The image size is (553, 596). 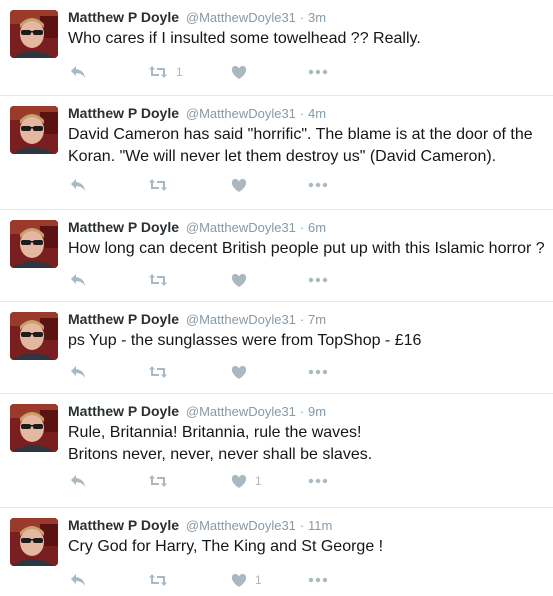 I want to click on timestamp: 6m, so click(x=317, y=227).